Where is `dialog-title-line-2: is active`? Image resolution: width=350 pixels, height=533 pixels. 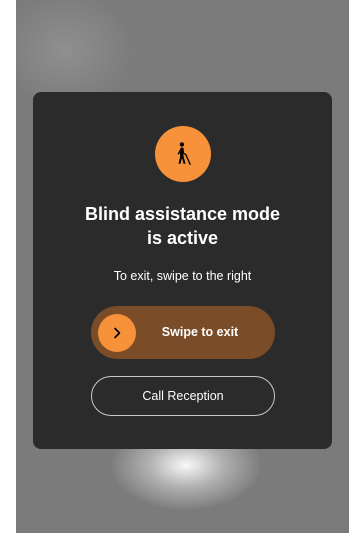 dialog-title-line-2: is active is located at coordinates (182, 238).